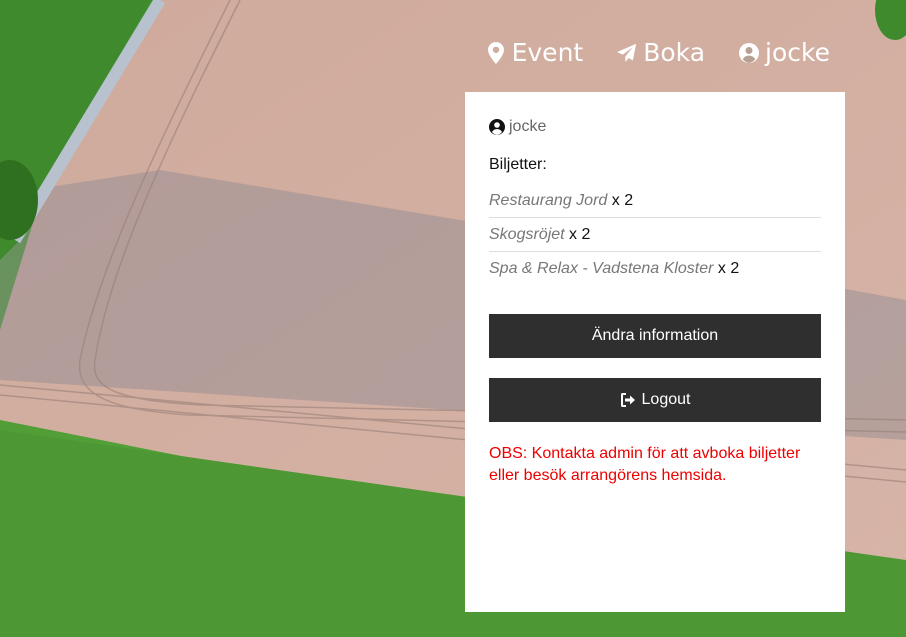 This screenshot has width=906, height=637. What do you see at coordinates (518, 164) in the screenshot?
I see `tickets-heading: Biljetter:` at bounding box center [518, 164].